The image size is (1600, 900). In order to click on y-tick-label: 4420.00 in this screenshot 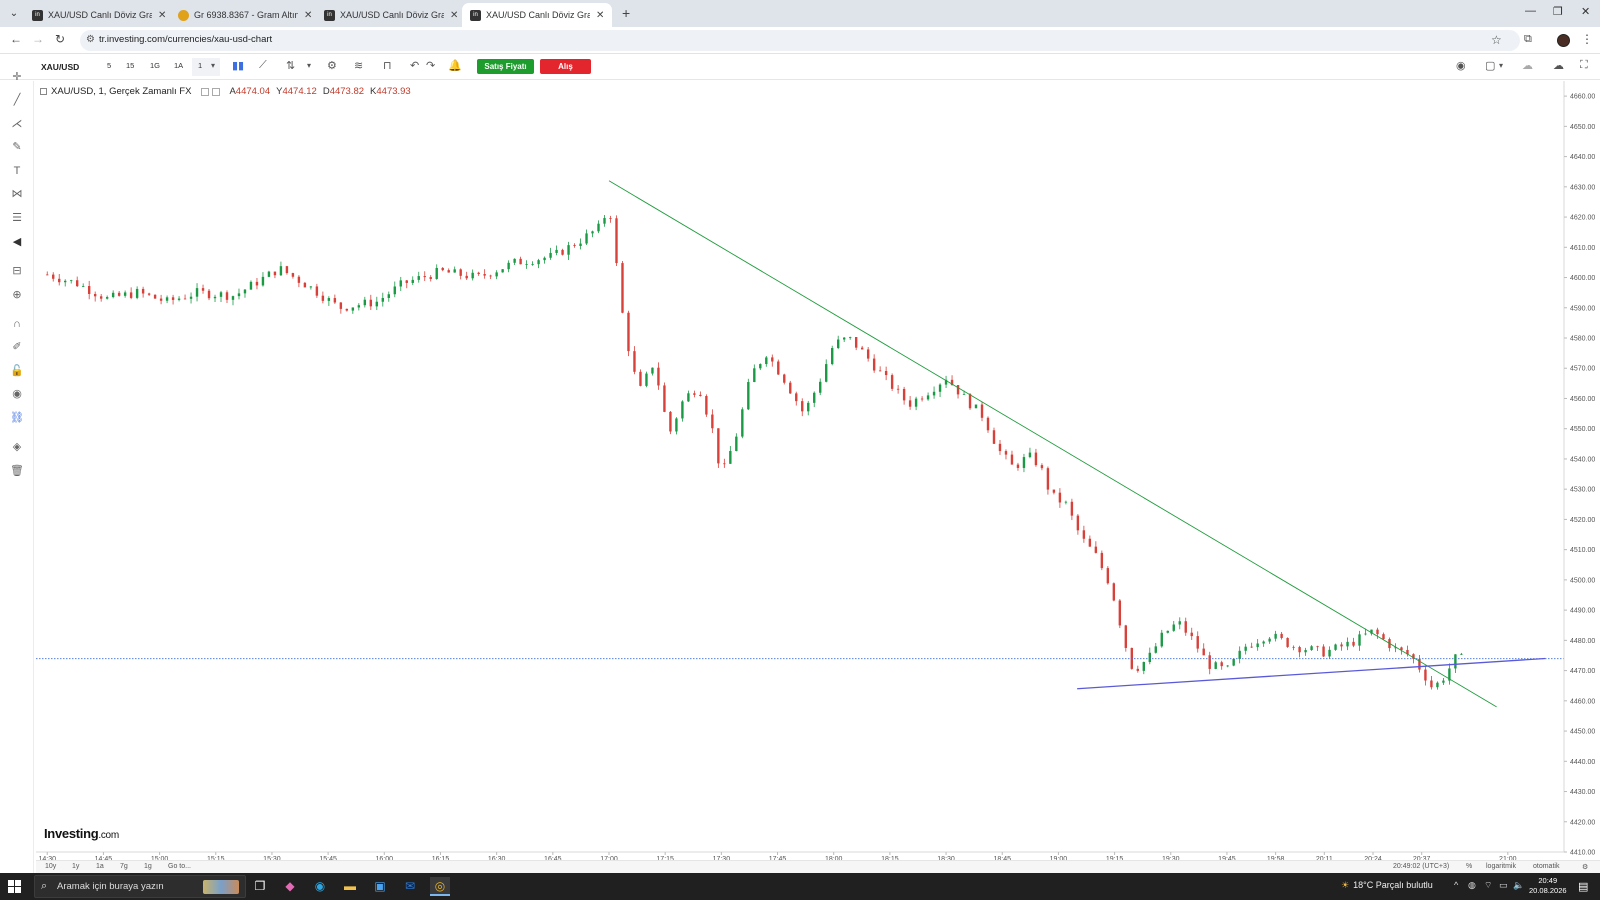, I will do `click(1582, 822)`.